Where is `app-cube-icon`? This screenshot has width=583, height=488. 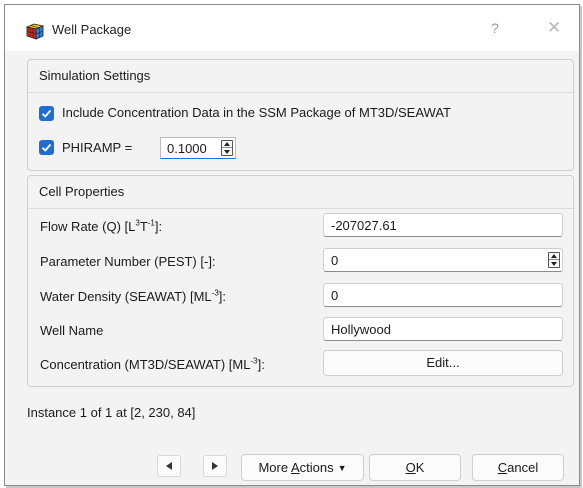 app-cube-icon is located at coordinates (35, 31).